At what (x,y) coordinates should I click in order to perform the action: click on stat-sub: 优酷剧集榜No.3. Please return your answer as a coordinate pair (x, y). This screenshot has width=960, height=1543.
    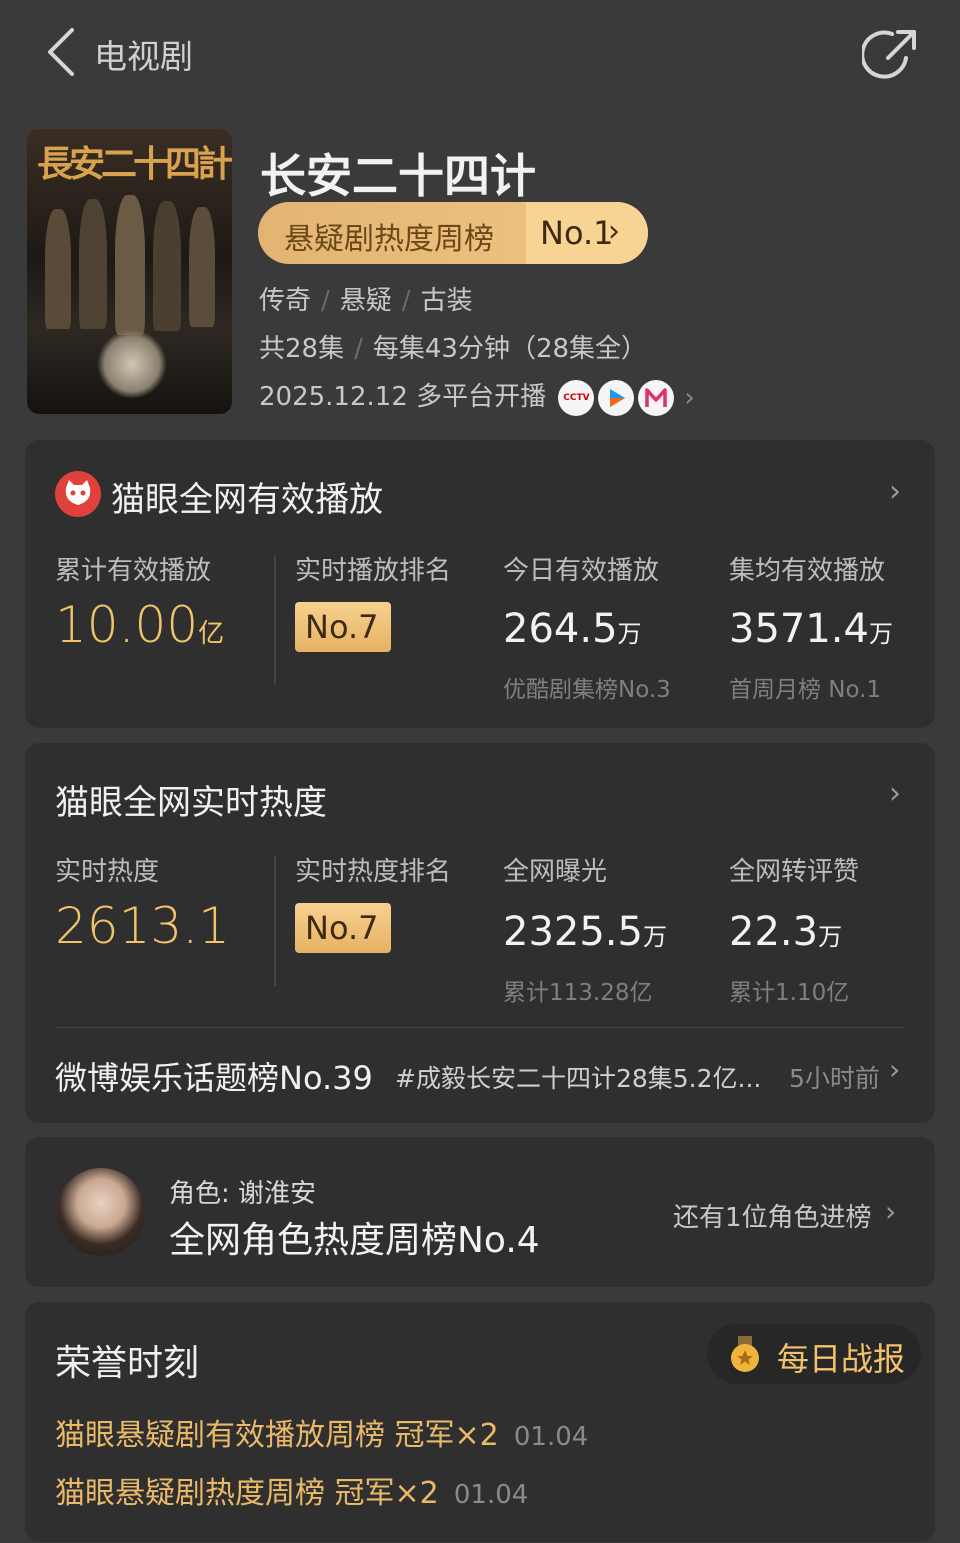
    Looking at the image, I should click on (587, 690).